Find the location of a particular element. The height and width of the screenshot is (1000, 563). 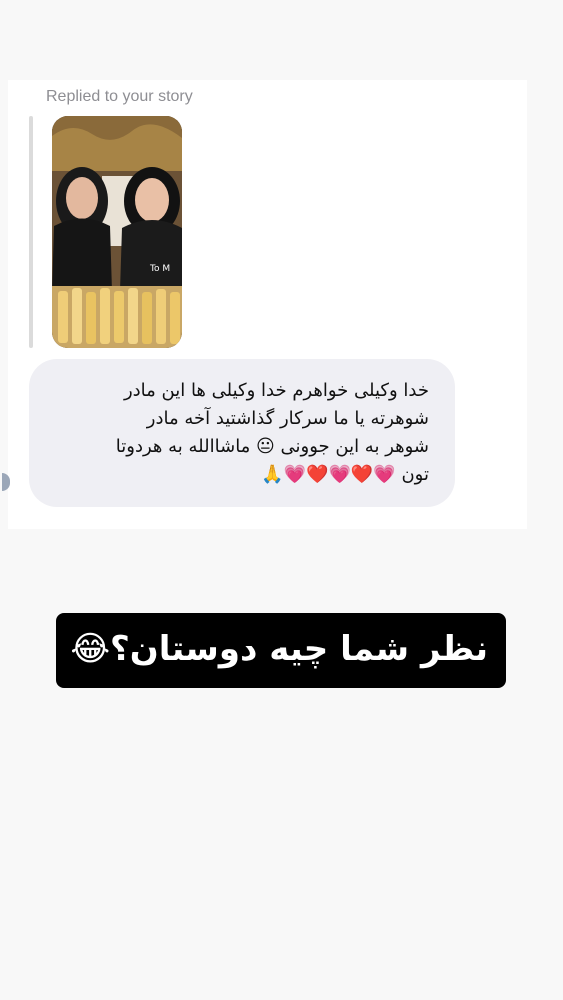

story-thumbnail: To M is located at coordinates (117, 232).